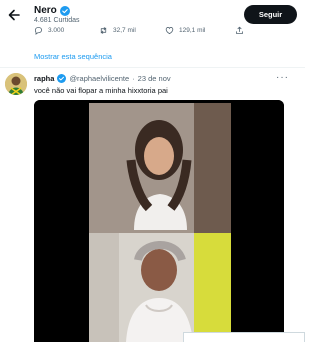 The image size is (320, 342). I want to click on retweet-icon, so click(103, 30).